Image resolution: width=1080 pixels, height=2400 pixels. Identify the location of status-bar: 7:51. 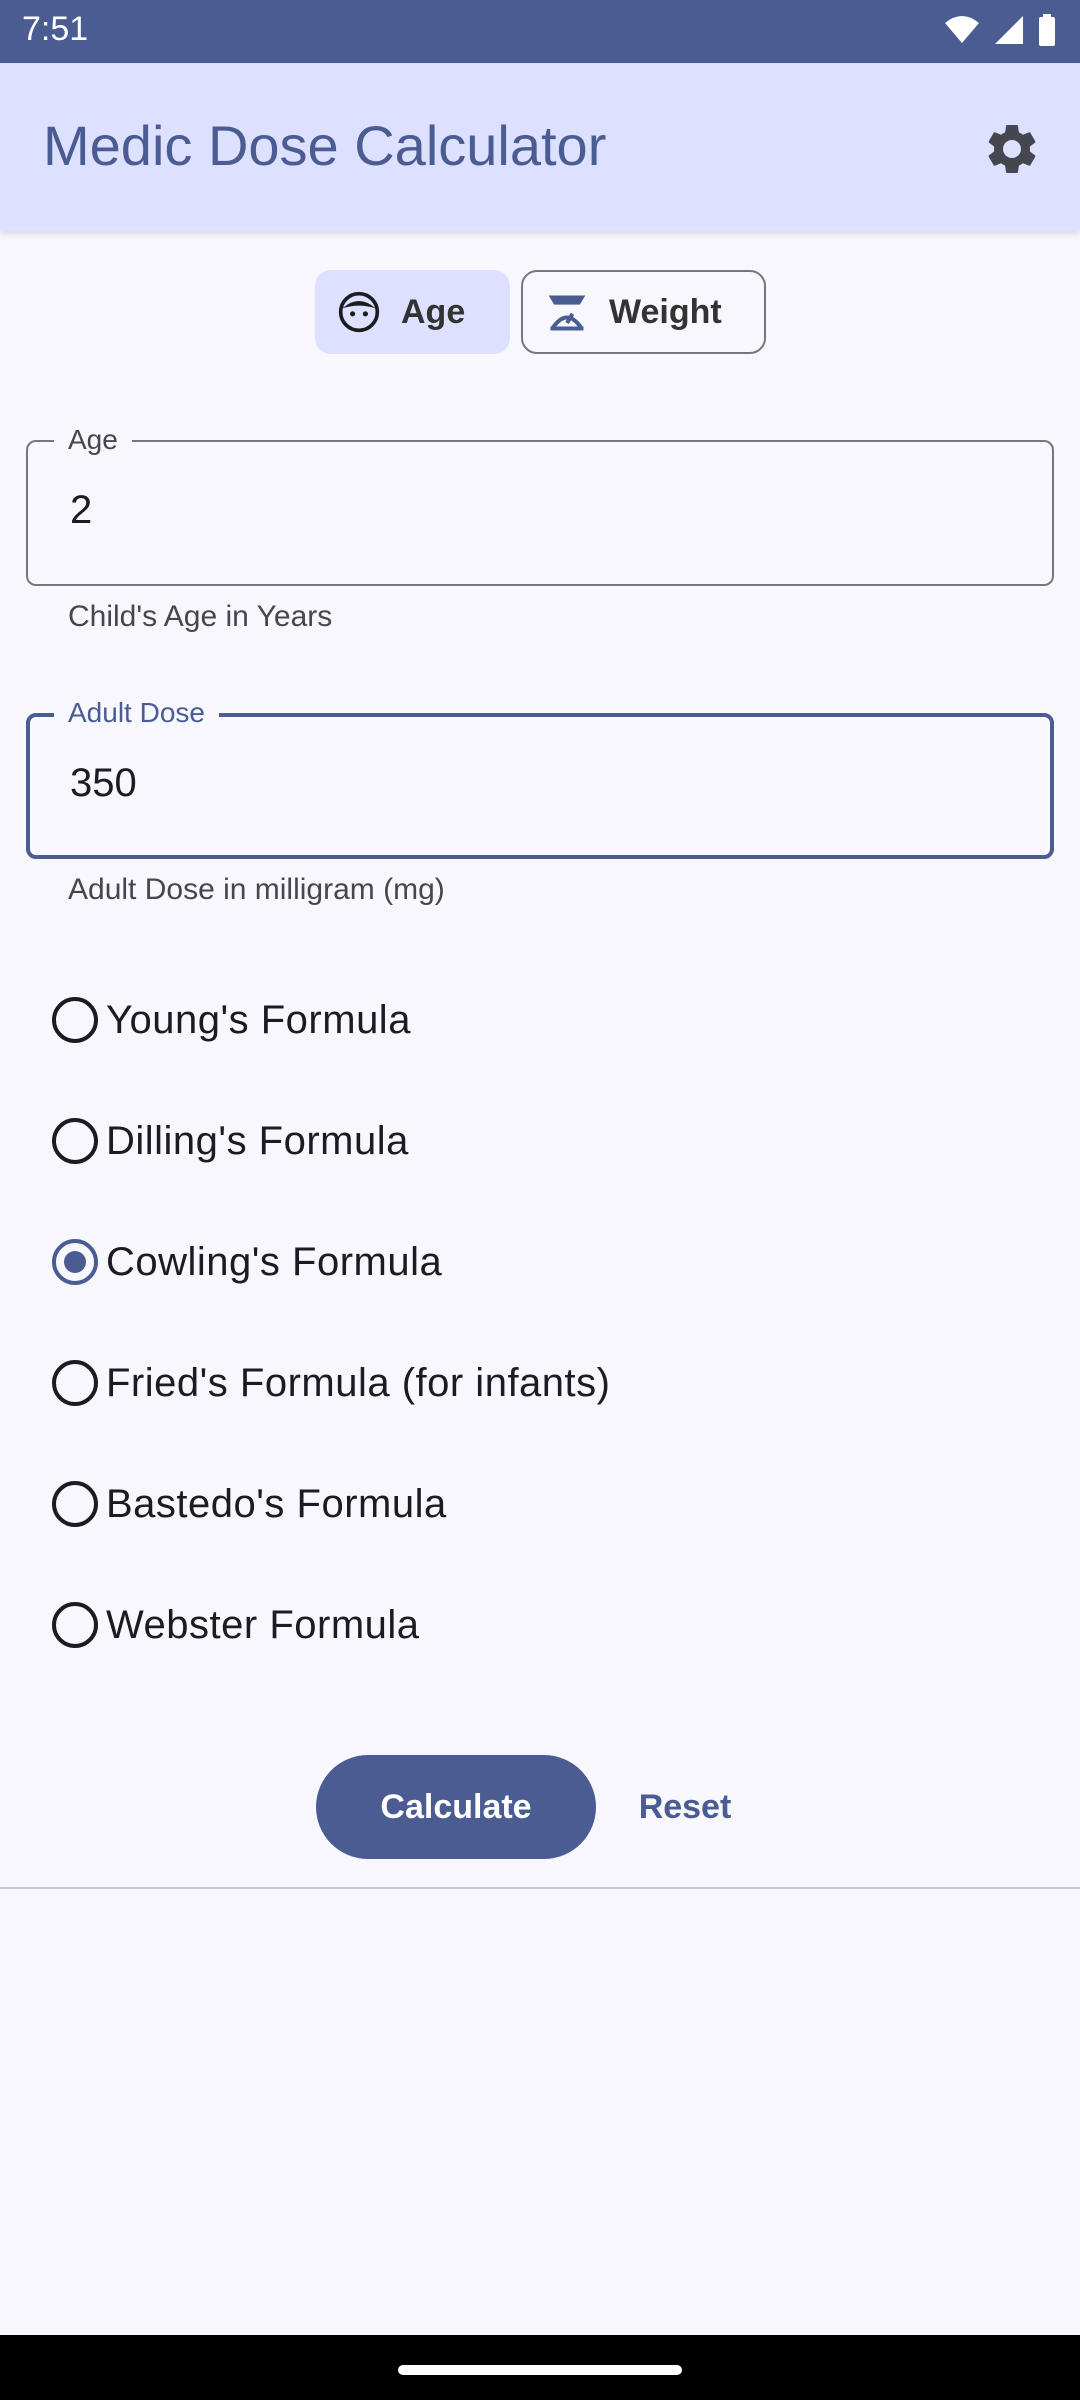
(540, 31).